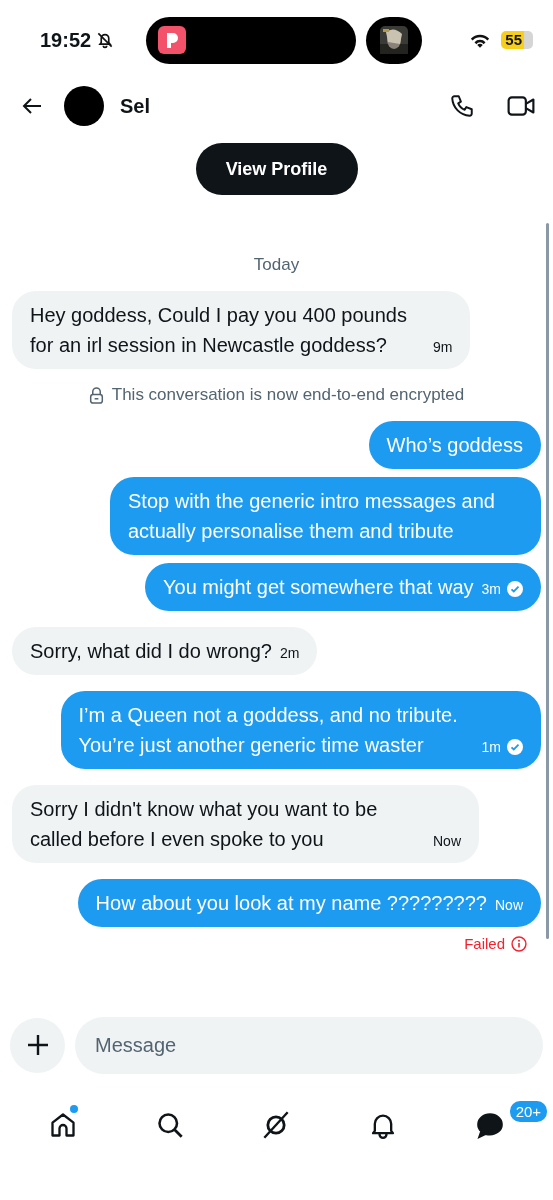 This screenshot has width=553, height=1200. What do you see at coordinates (219, 330) in the screenshot?
I see `message-text: Hey goddess, Could I pay you 400 pounds for an irl session in Newcastle goddess?` at bounding box center [219, 330].